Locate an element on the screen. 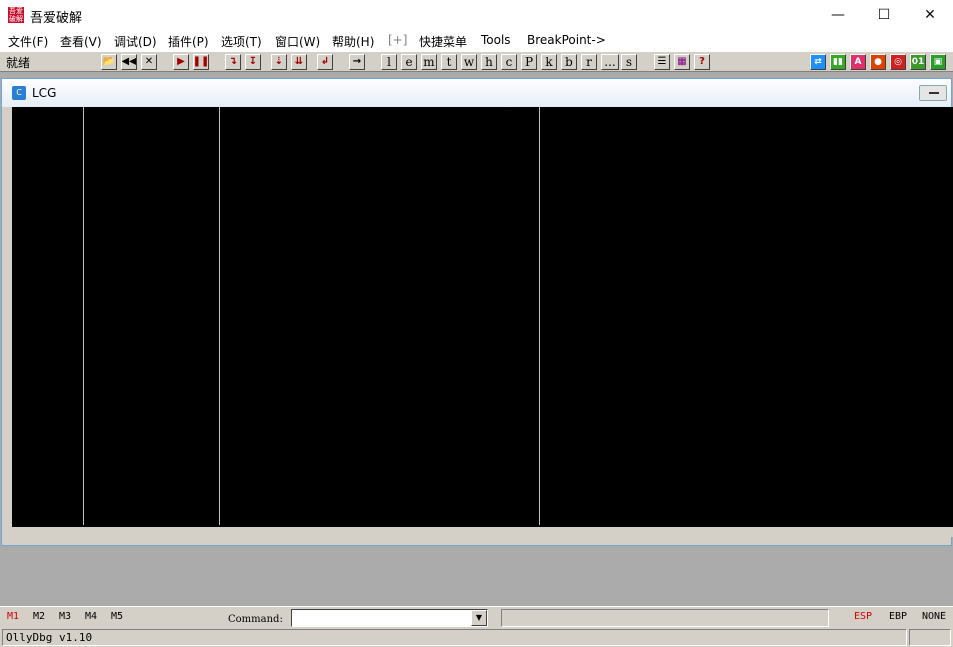  menu-view: 查看(V) is located at coordinates (81, 41).